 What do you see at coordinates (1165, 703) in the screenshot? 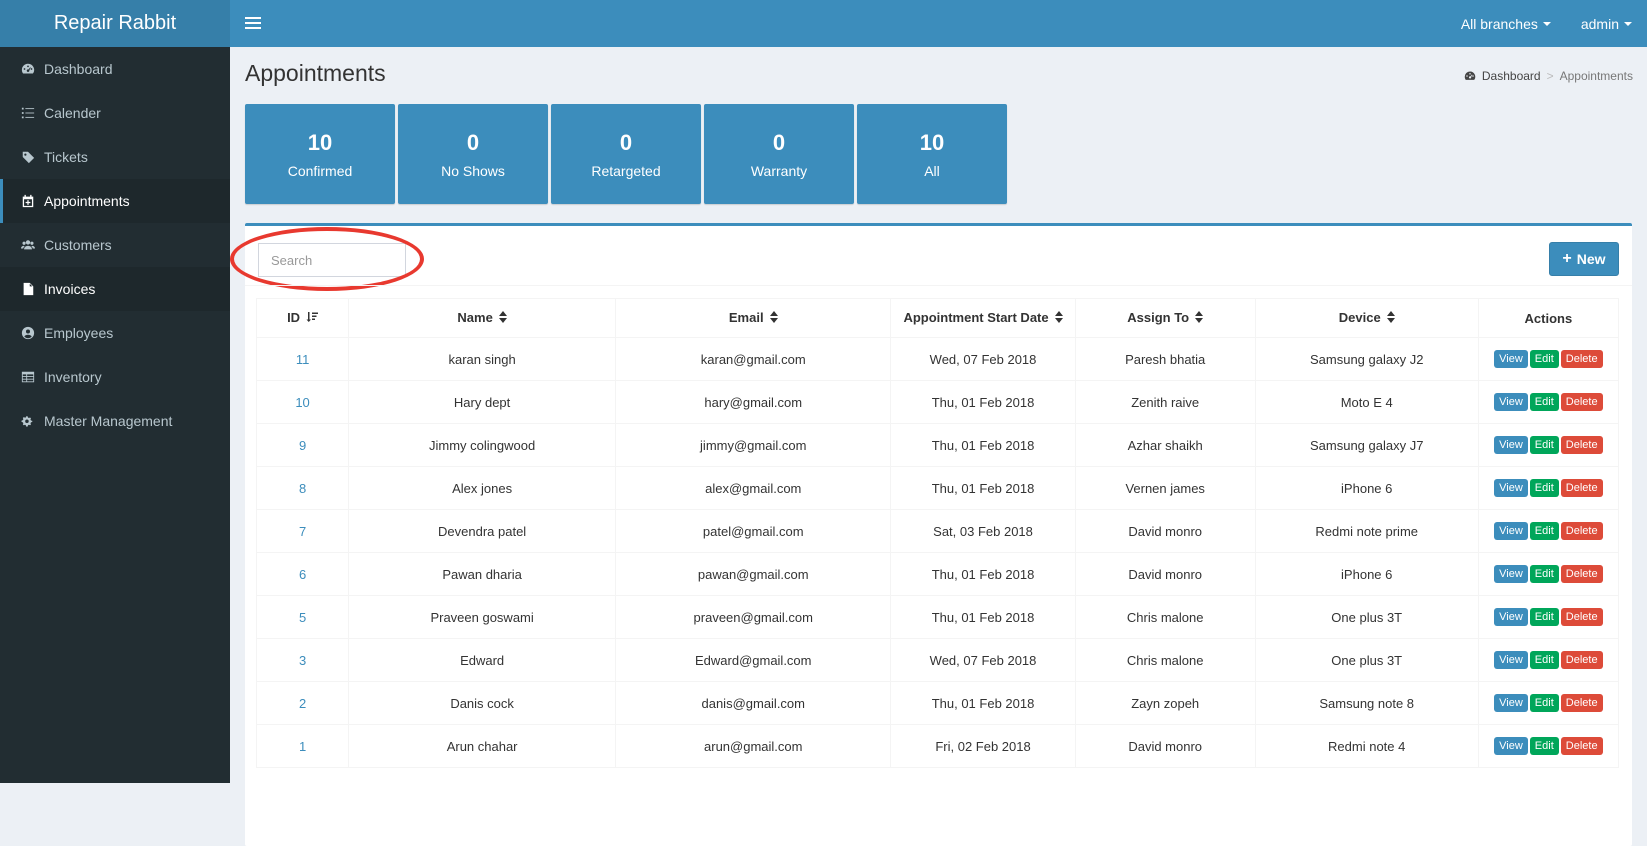
I see `assigned-to: Zayn zopeh` at bounding box center [1165, 703].